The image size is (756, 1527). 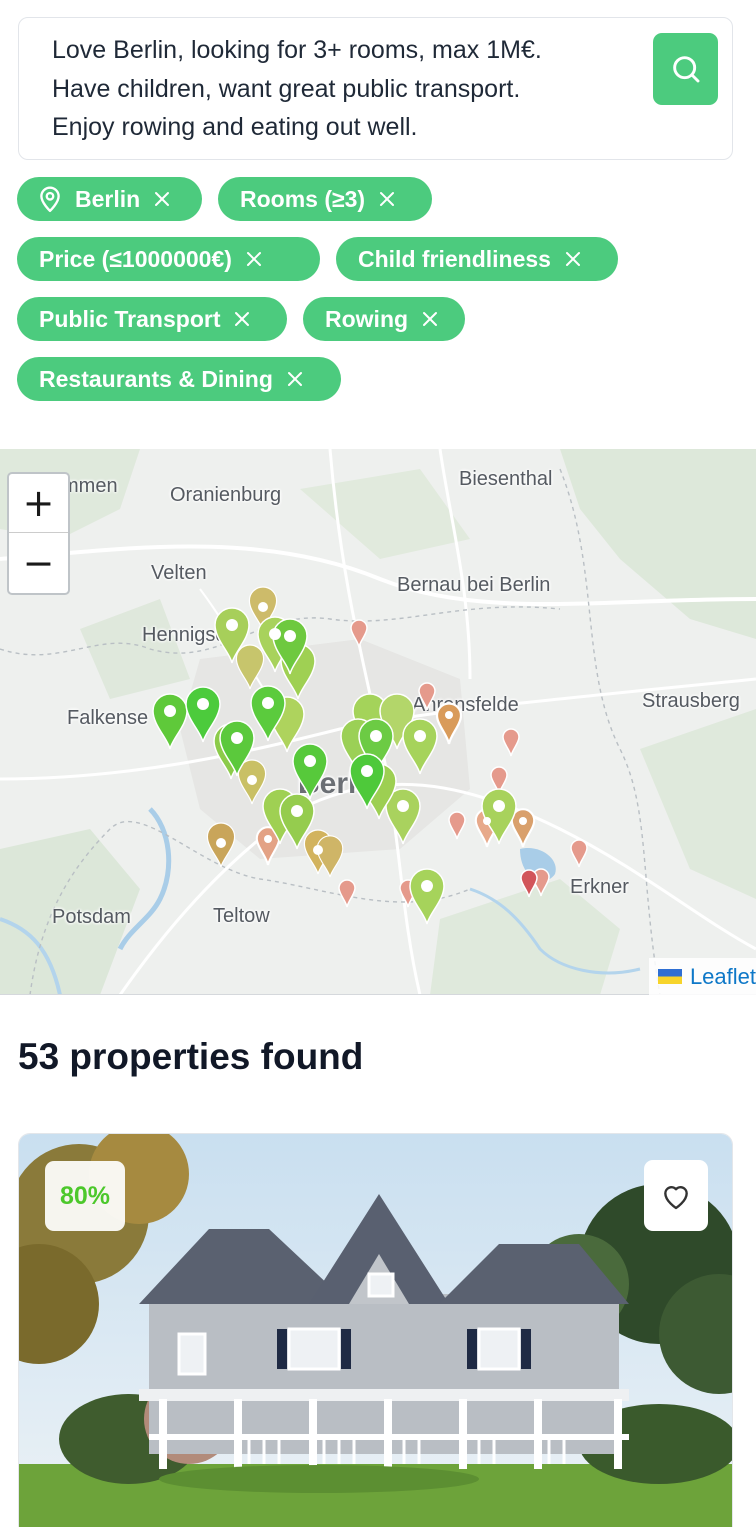 I want to click on filter-chip-price: Price (≤1000000€), so click(x=168, y=259).